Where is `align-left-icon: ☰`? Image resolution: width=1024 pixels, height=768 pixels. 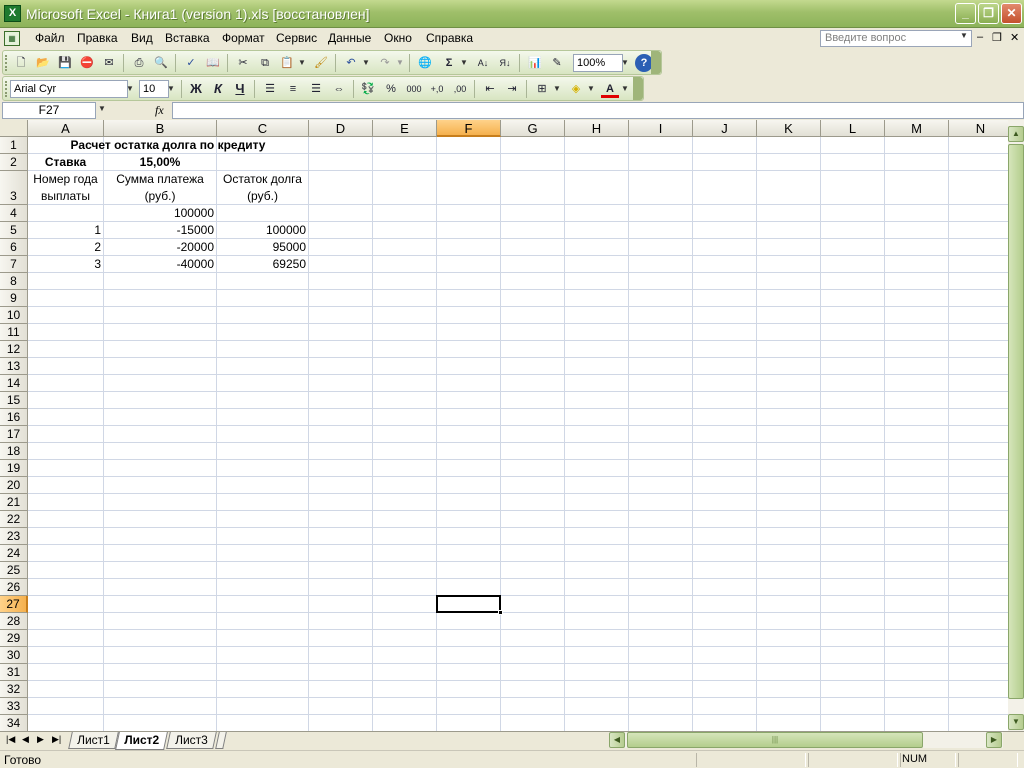 align-left-icon: ☰ is located at coordinates (270, 89).